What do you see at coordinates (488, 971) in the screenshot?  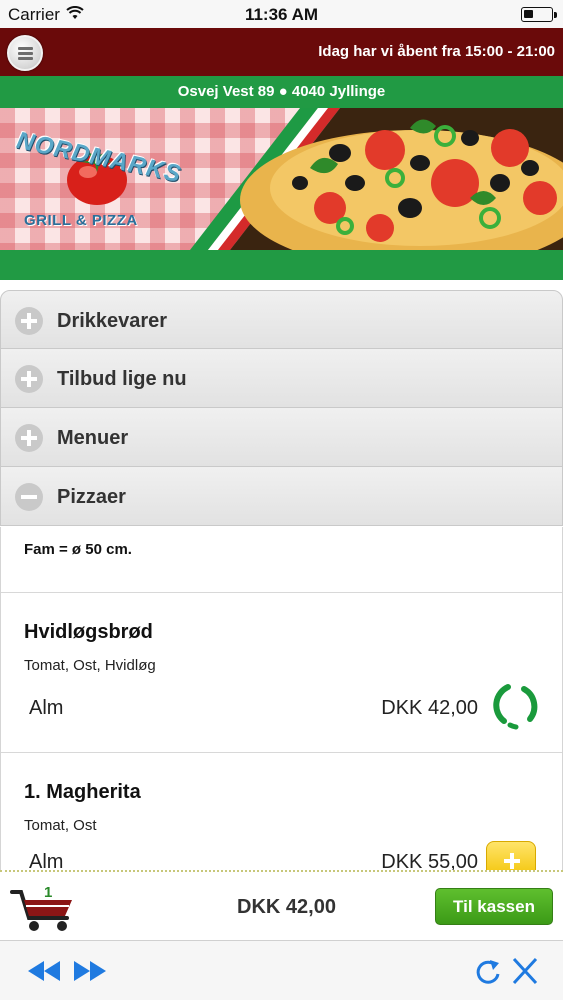 I see `refresh-icon` at bounding box center [488, 971].